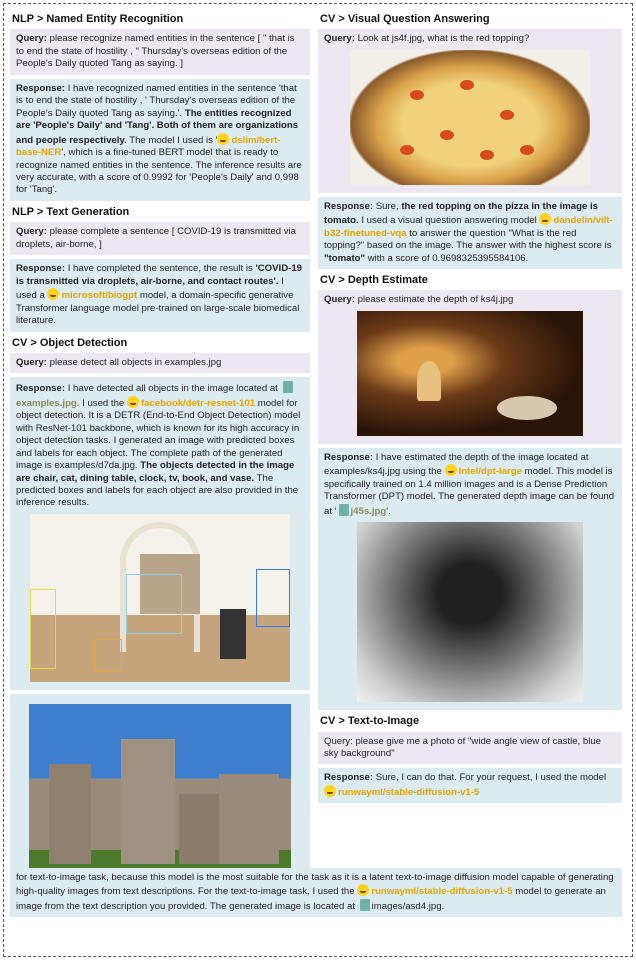 Image resolution: width=636 pixels, height=960 pixels. I want to click on de-file-link: j45s.jpg, so click(369, 511).